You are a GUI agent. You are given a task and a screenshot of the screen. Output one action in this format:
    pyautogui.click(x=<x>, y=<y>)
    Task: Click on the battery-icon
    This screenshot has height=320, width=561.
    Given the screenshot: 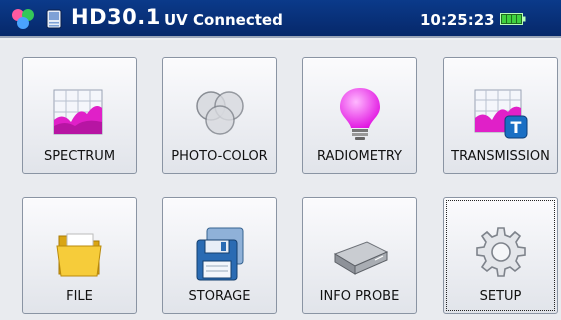 What is the action you would take?
    pyautogui.click(x=513, y=19)
    